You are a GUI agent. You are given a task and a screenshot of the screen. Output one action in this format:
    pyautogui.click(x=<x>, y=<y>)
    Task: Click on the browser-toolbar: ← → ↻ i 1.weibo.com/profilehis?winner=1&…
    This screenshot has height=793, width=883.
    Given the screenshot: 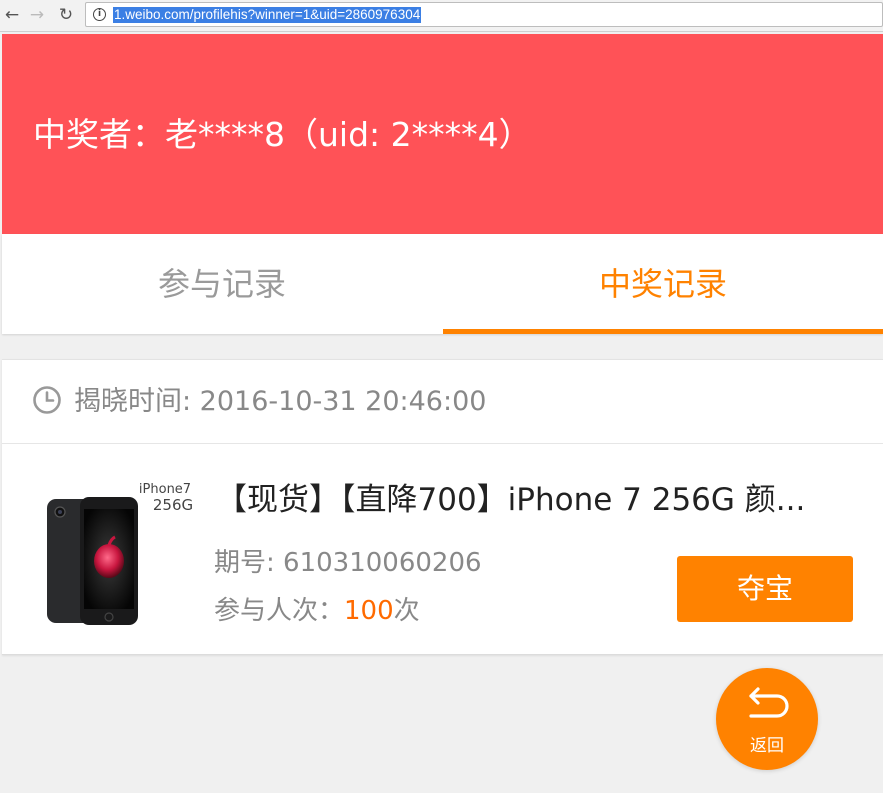 What is the action you would take?
    pyautogui.click(x=441, y=16)
    